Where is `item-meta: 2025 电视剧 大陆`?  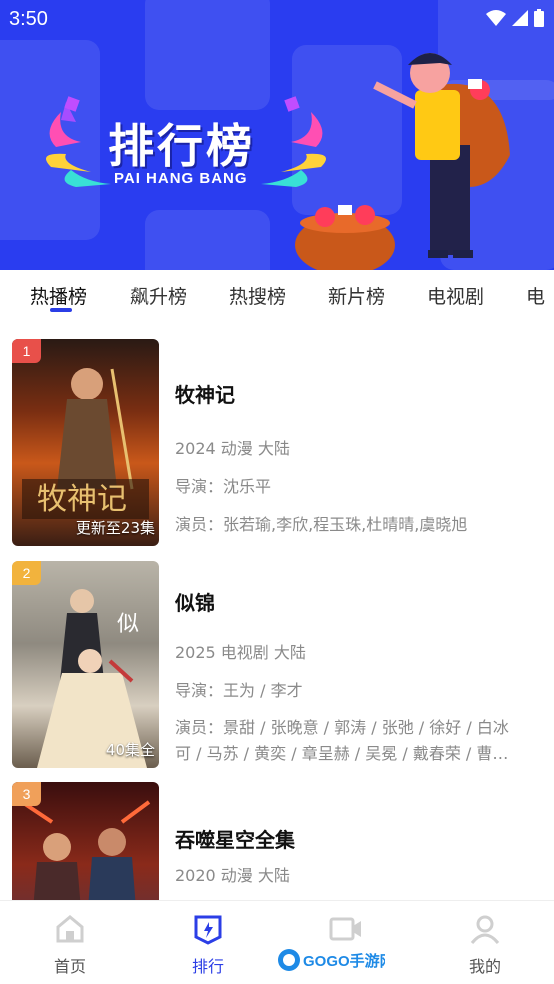
item-meta: 2025 电视剧 大陆 is located at coordinates (240, 652).